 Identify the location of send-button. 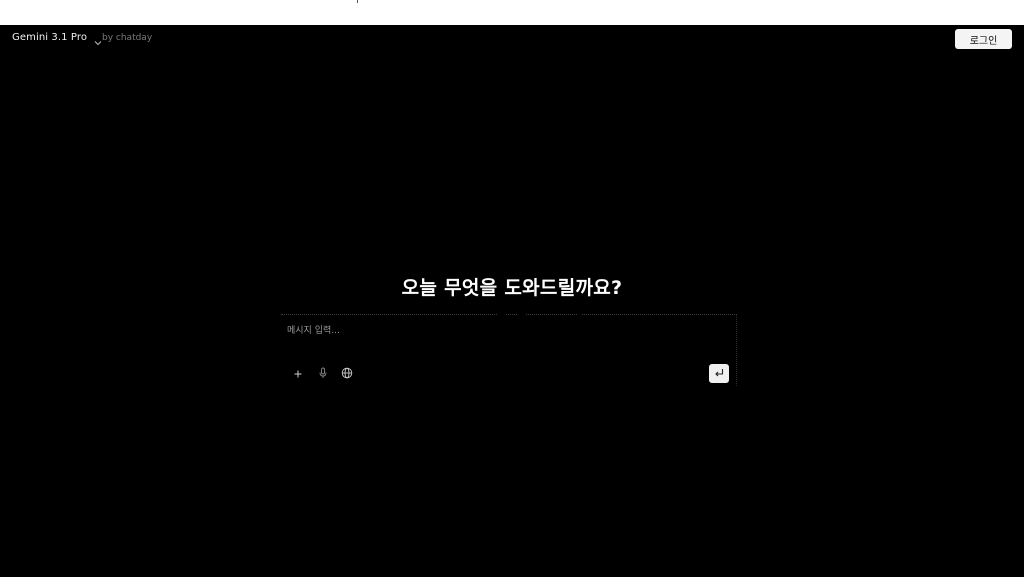
(719, 373).